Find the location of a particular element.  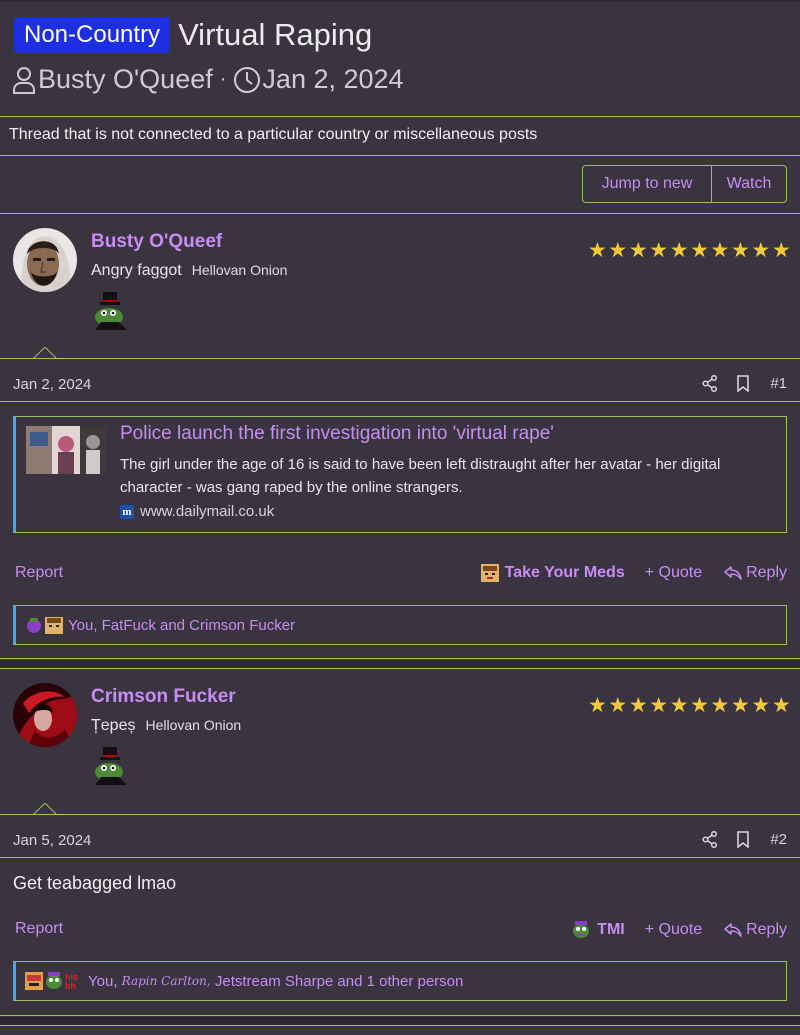

user-title-row: Angry faggot Hellovan Onion is located at coordinates (189, 271).